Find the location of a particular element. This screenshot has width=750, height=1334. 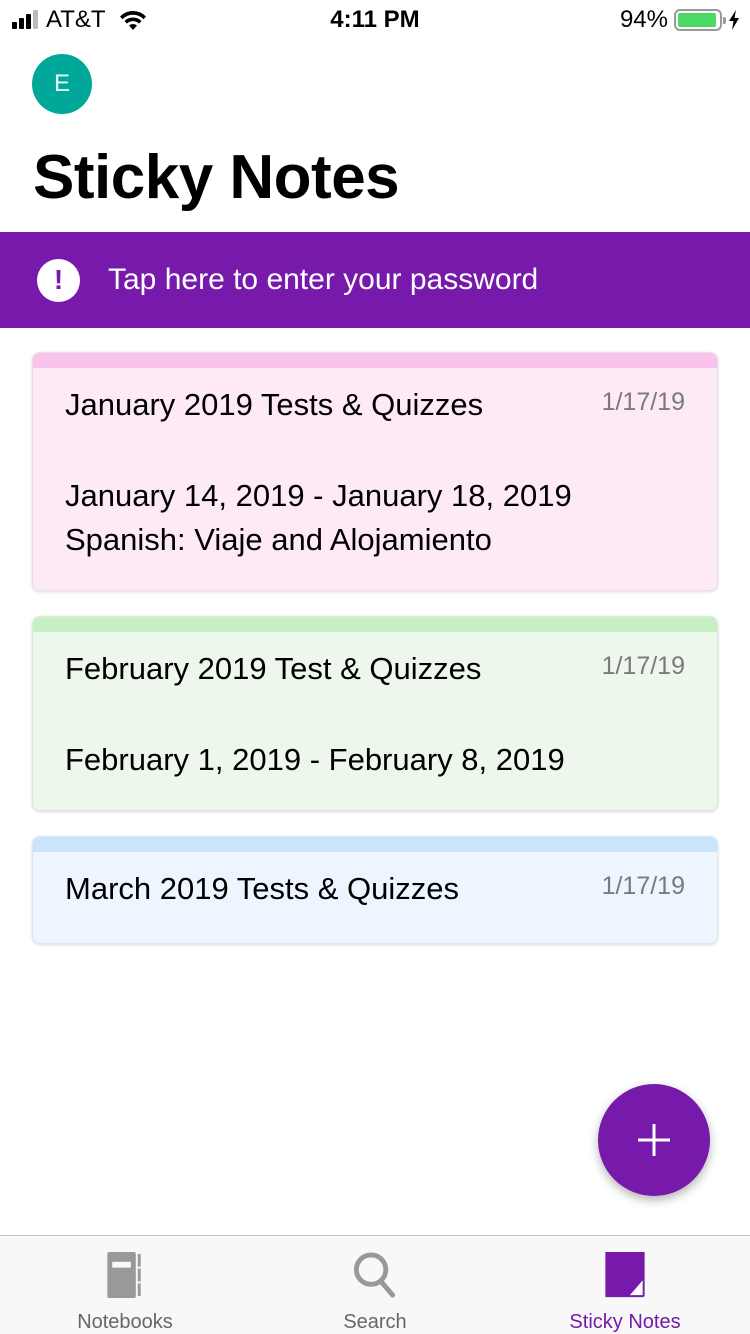

search-icon is located at coordinates (374, 1275).